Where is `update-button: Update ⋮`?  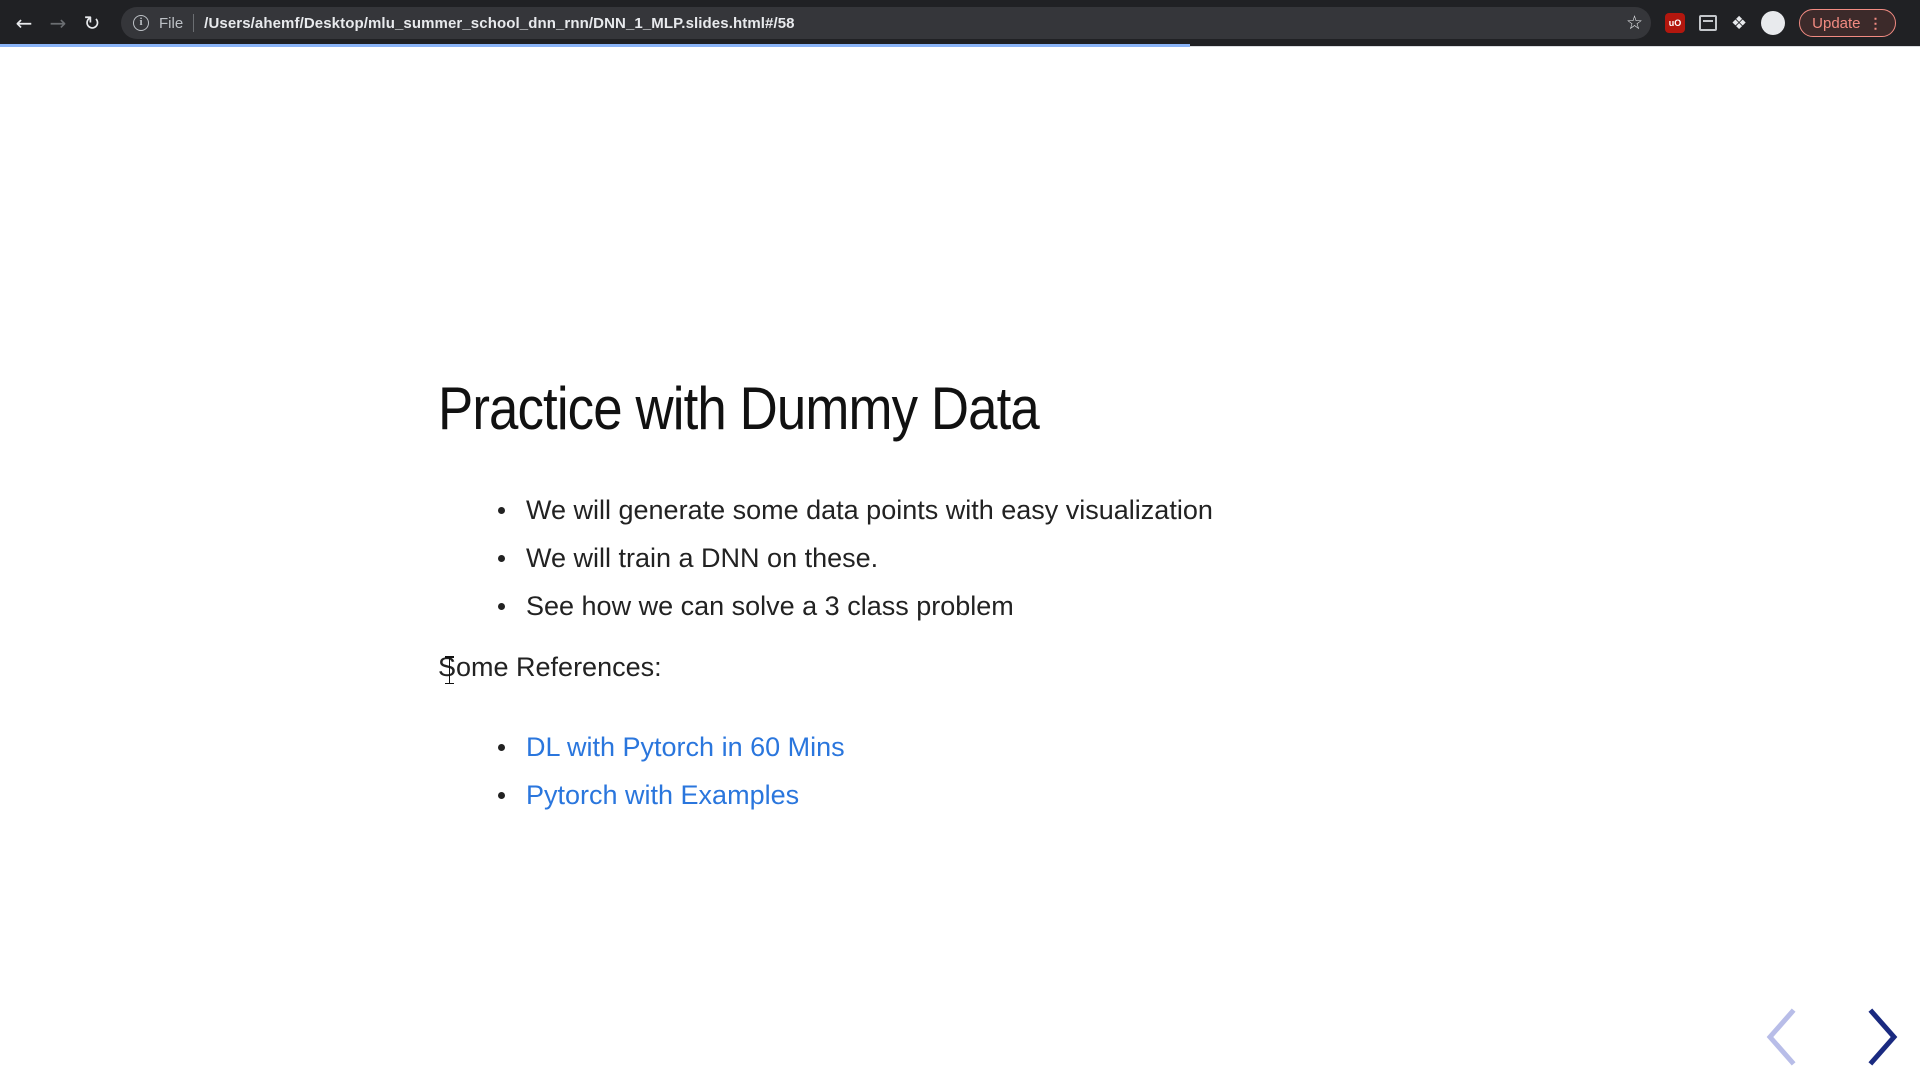 update-button: Update ⋮ is located at coordinates (1847, 23).